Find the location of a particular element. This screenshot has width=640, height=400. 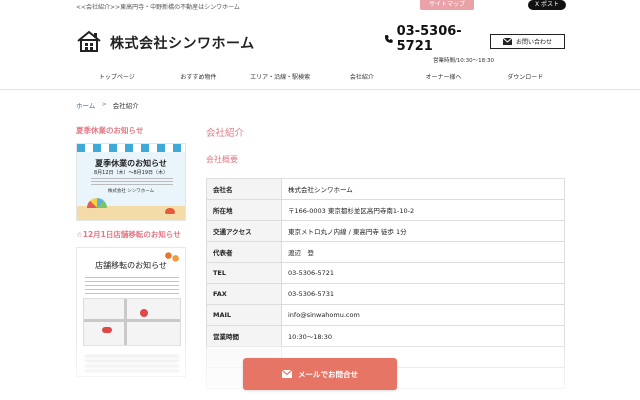

phone-number-text: 03-5306-5721 is located at coordinates (429, 39).